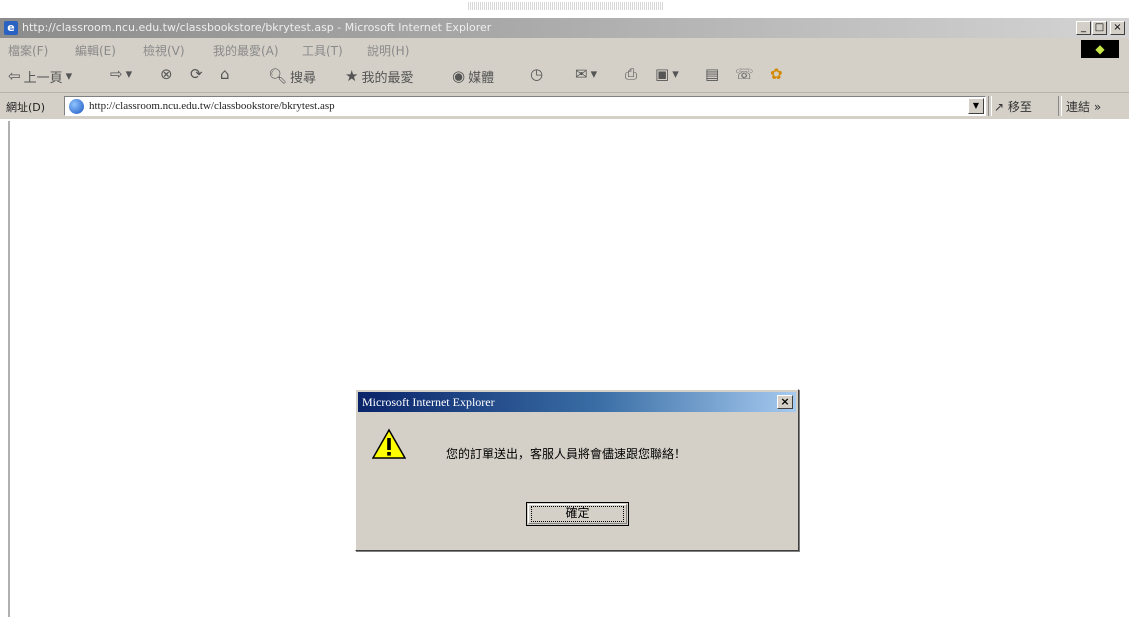 Image resolution: width=1129 pixels, height=617 pixels. What do you see at coordinates (352, 76) in the screenshot?
I see `favorites-icon: ★` at bounding box center [352, 76].